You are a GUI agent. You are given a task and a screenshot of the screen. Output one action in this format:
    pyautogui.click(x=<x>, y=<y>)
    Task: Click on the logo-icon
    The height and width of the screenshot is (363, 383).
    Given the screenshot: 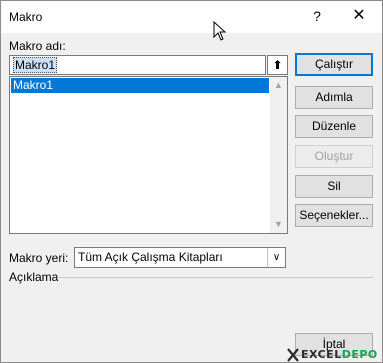 What is the action you would take?
    pyautogui.click(x=293, y=355)
    